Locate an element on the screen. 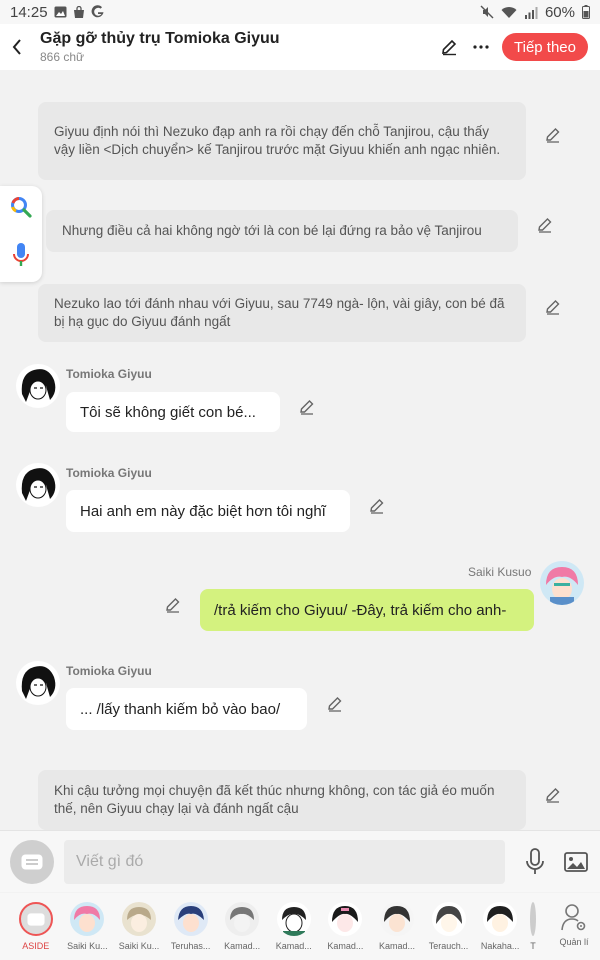 The image size is (600, 960). google-icon is located at coordinates (98, 12).